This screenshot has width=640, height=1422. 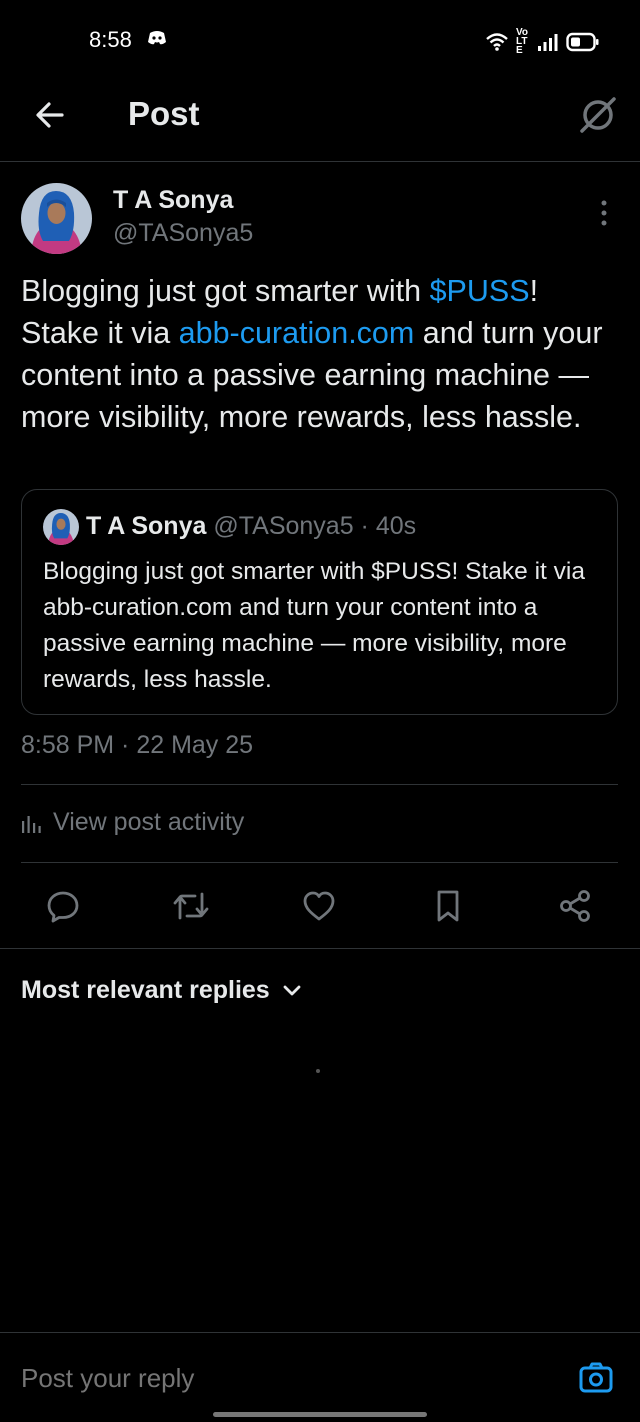 What do you see at coordinates (596, 1378) in the screenshot?
I see `camera-icon` at bounding box center [596, 1378].